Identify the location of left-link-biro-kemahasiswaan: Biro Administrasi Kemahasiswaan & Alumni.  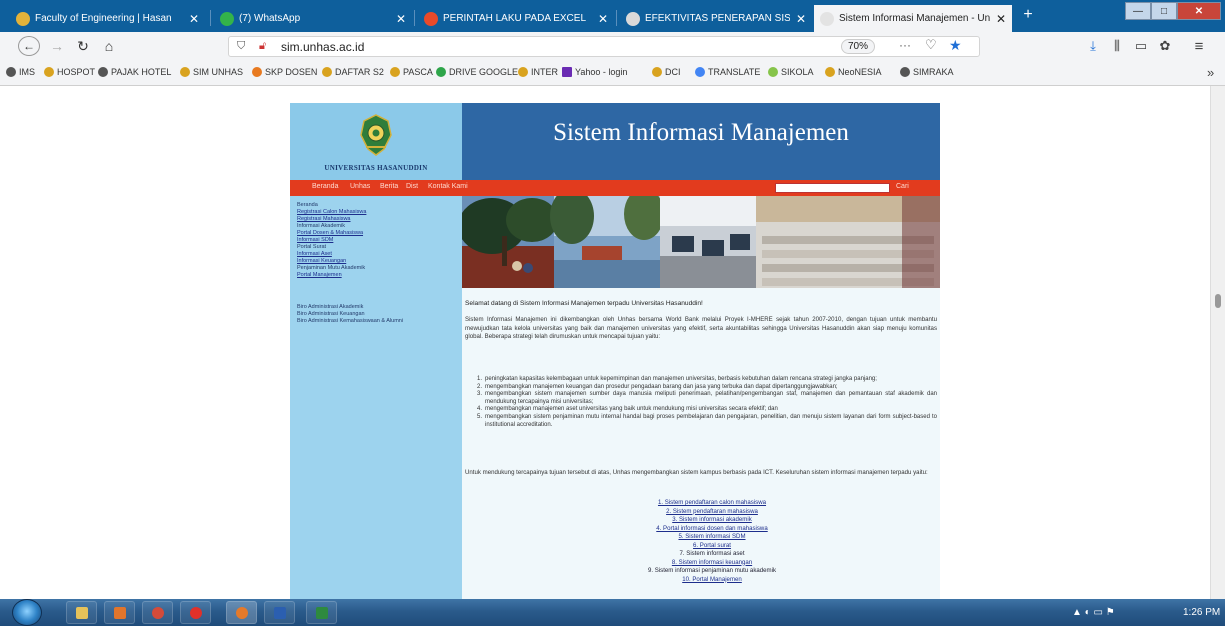
(350, 321).